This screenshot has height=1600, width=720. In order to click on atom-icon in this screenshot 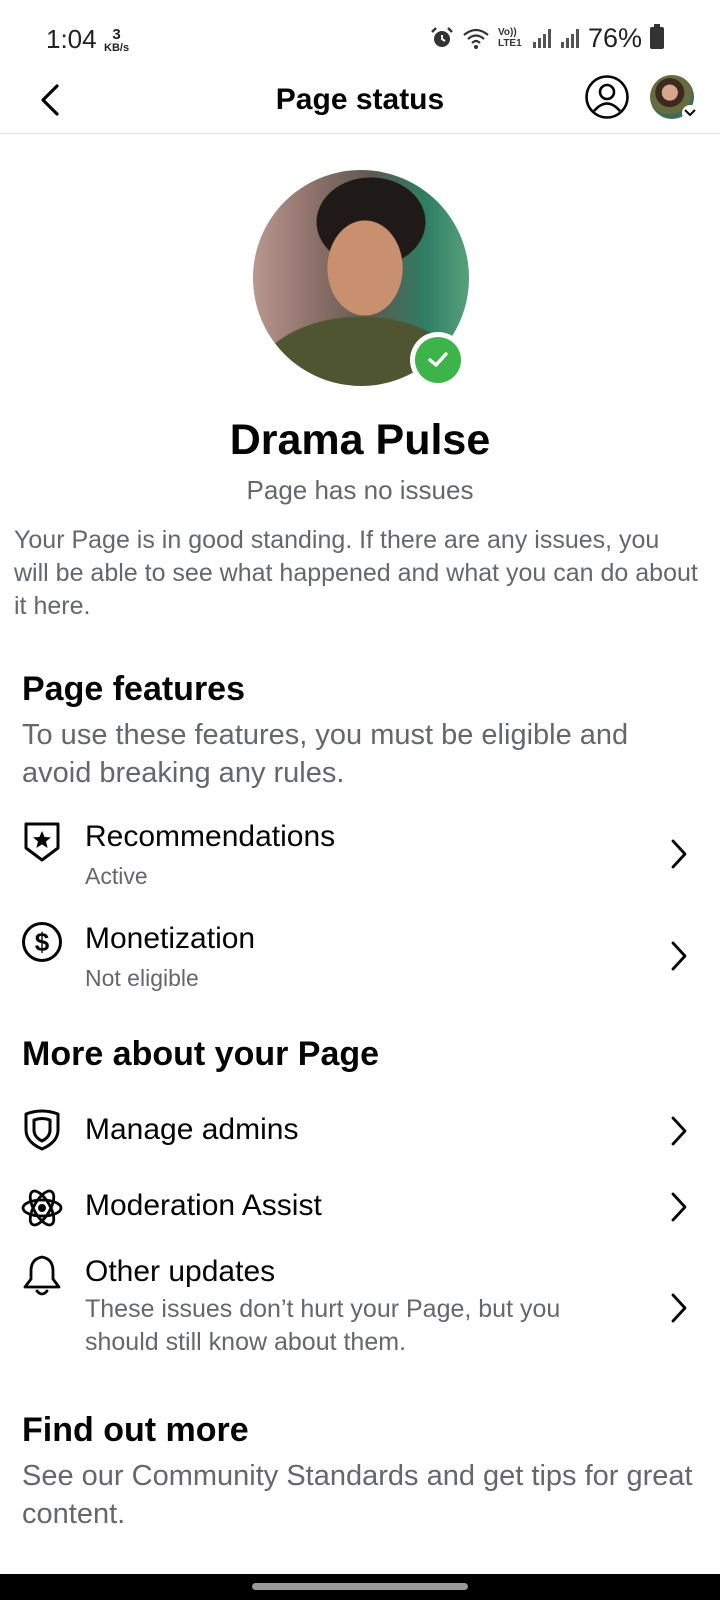, I will do `click(42, 1208)`.